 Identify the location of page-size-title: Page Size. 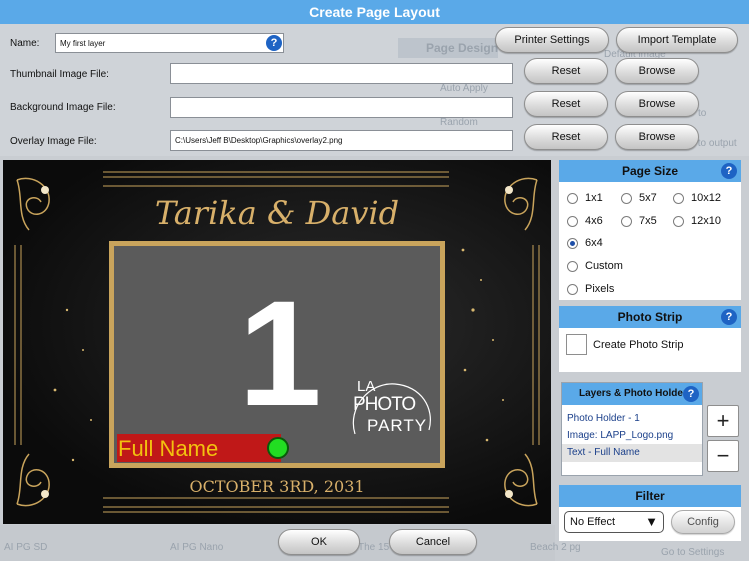
(650, 171).